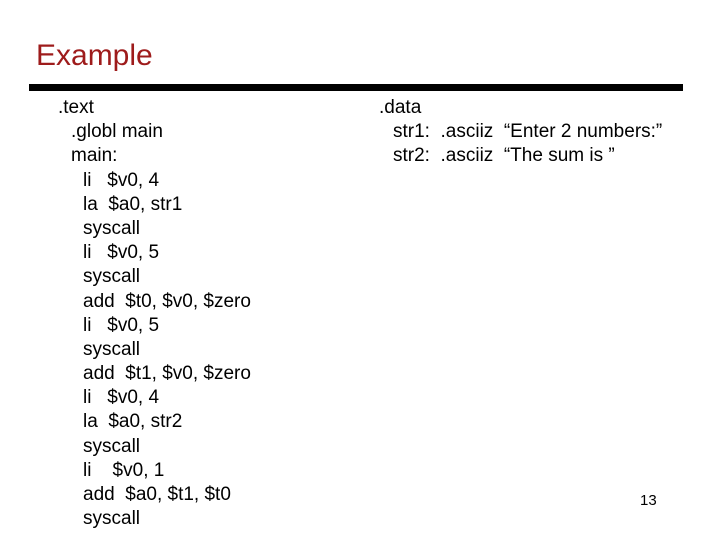 The height and width of the screenshot is (540, 720). I want to click on code-line: str2: .asciiz “The sum is ”, so click(504, 156).